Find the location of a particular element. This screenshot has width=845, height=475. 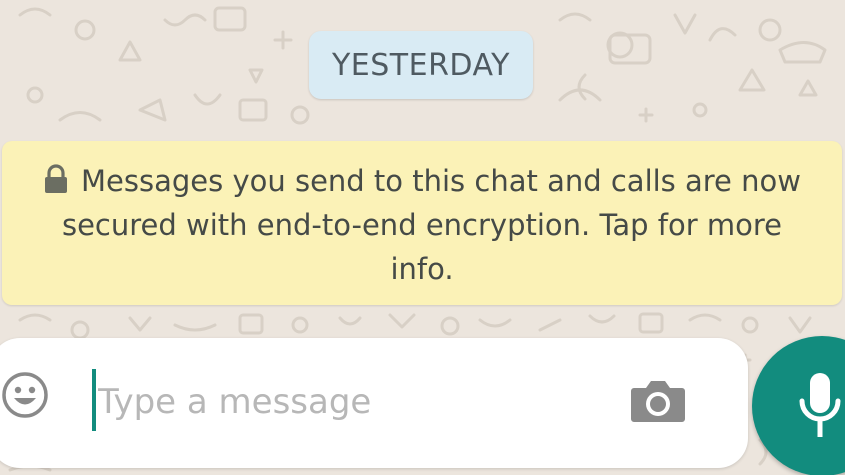

microphone-icon is located at coordinates (820, 405).